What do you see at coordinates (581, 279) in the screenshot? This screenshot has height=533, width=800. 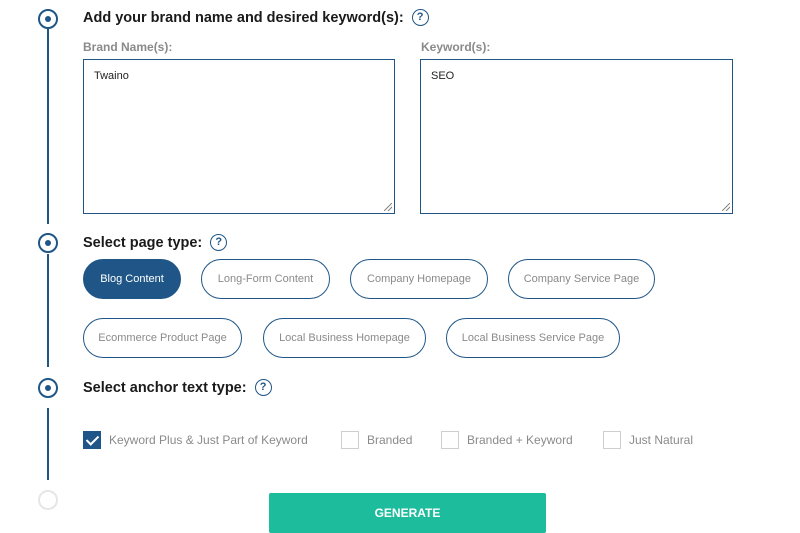 I see `page-type-company-service-page: Company Service Page` at bounding box center [581, 279].